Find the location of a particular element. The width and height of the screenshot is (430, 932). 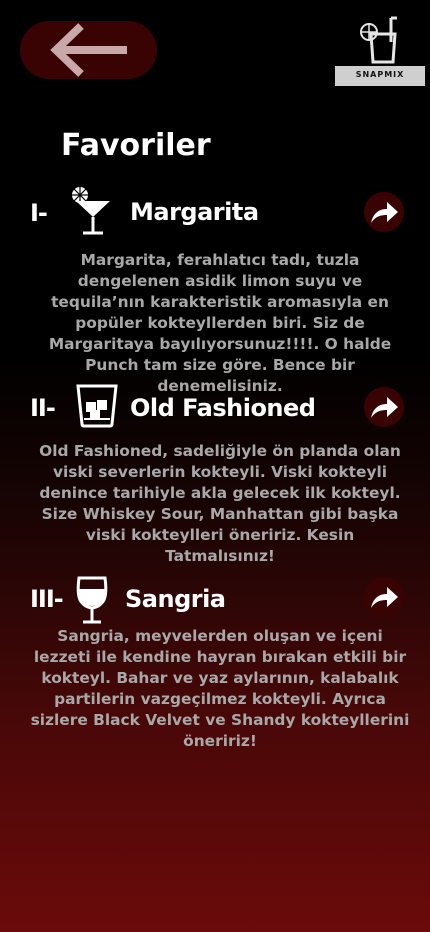

wine-glass-icon is located at coordinates (92, 600).